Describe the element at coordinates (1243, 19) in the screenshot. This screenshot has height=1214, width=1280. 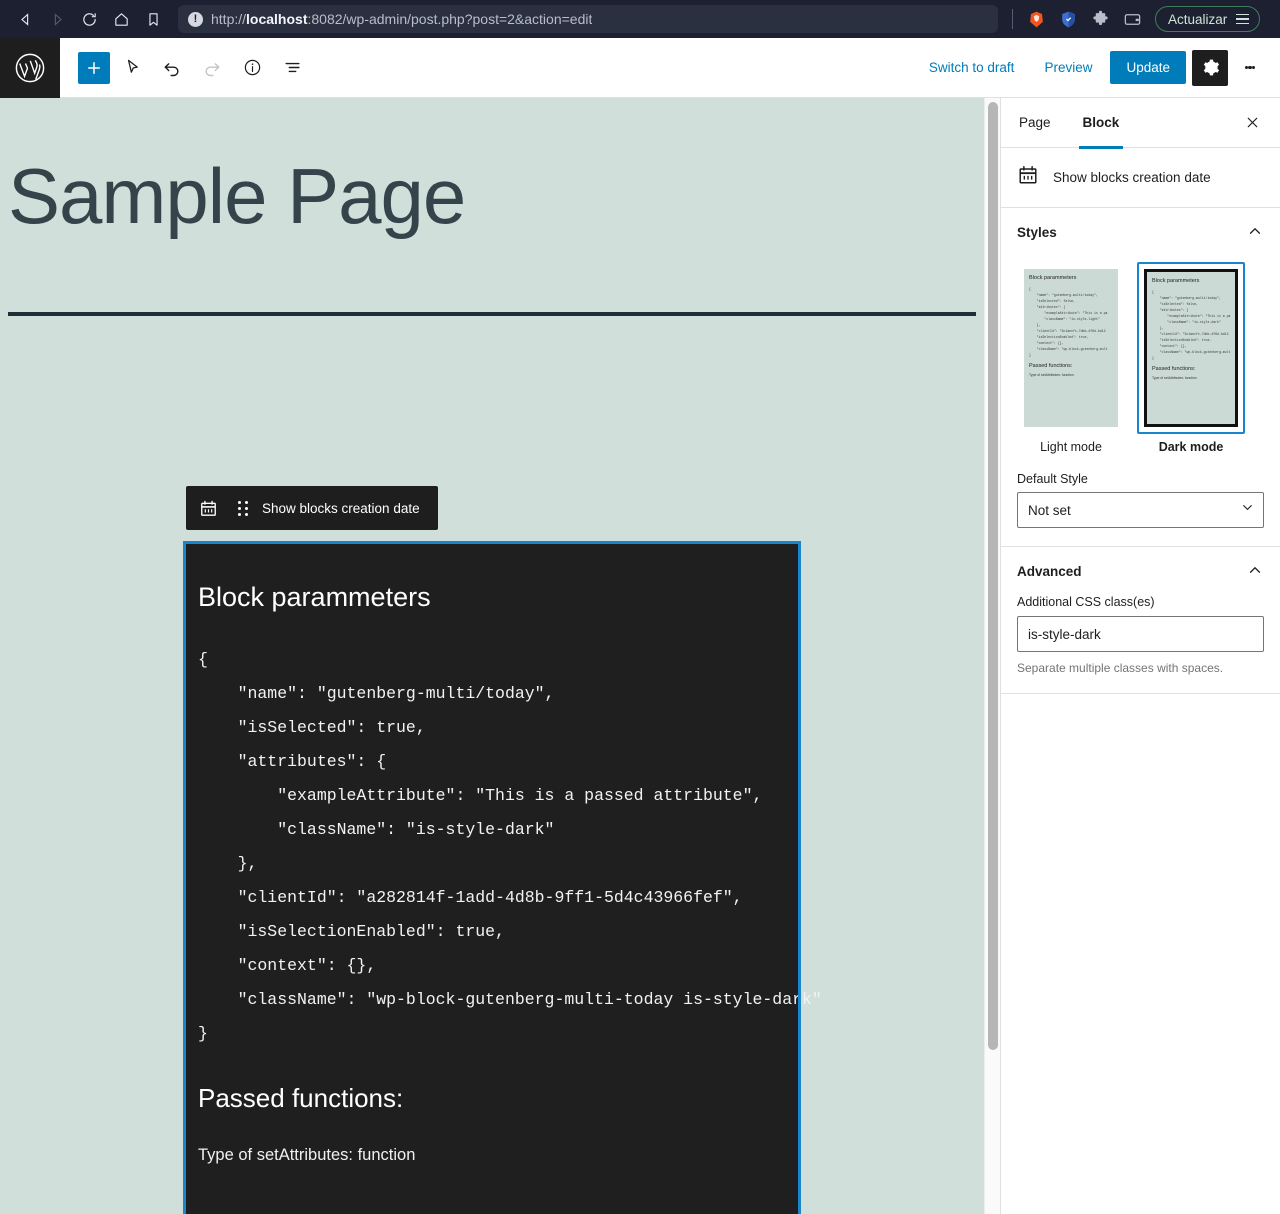
I see `browser-menu-icon` at that location.